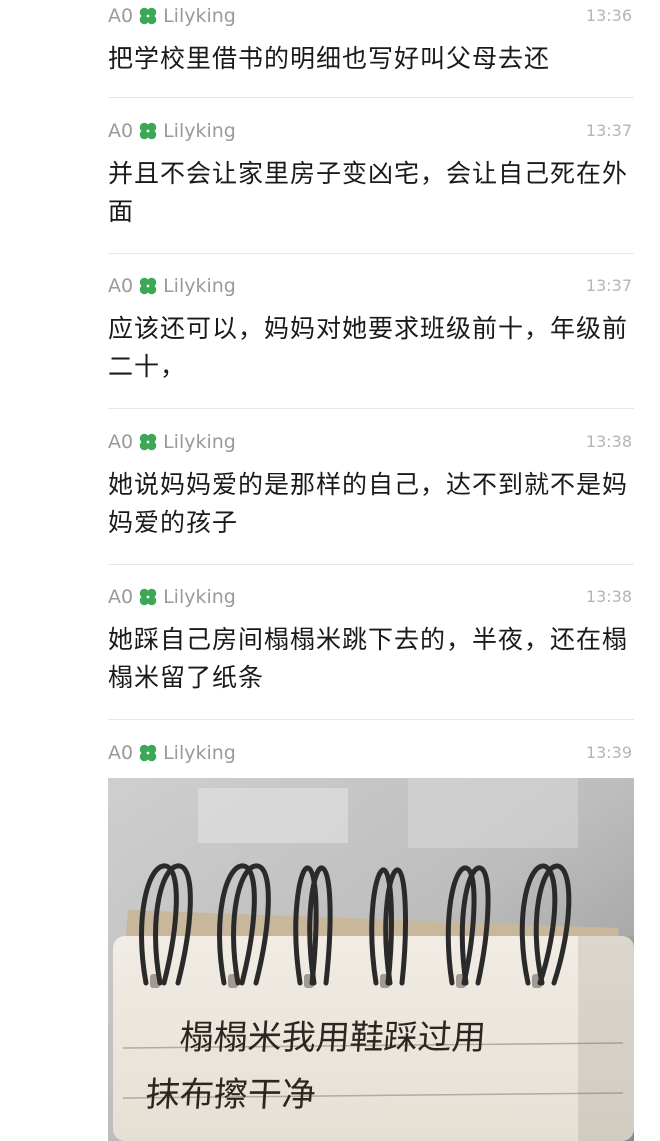 This screenshot has width=660, height=1141. I want to click on message-text: 她踩自己房间榻榻米跳下去的，半夜，还在榻榻米留了纸条, so click(368, 658).